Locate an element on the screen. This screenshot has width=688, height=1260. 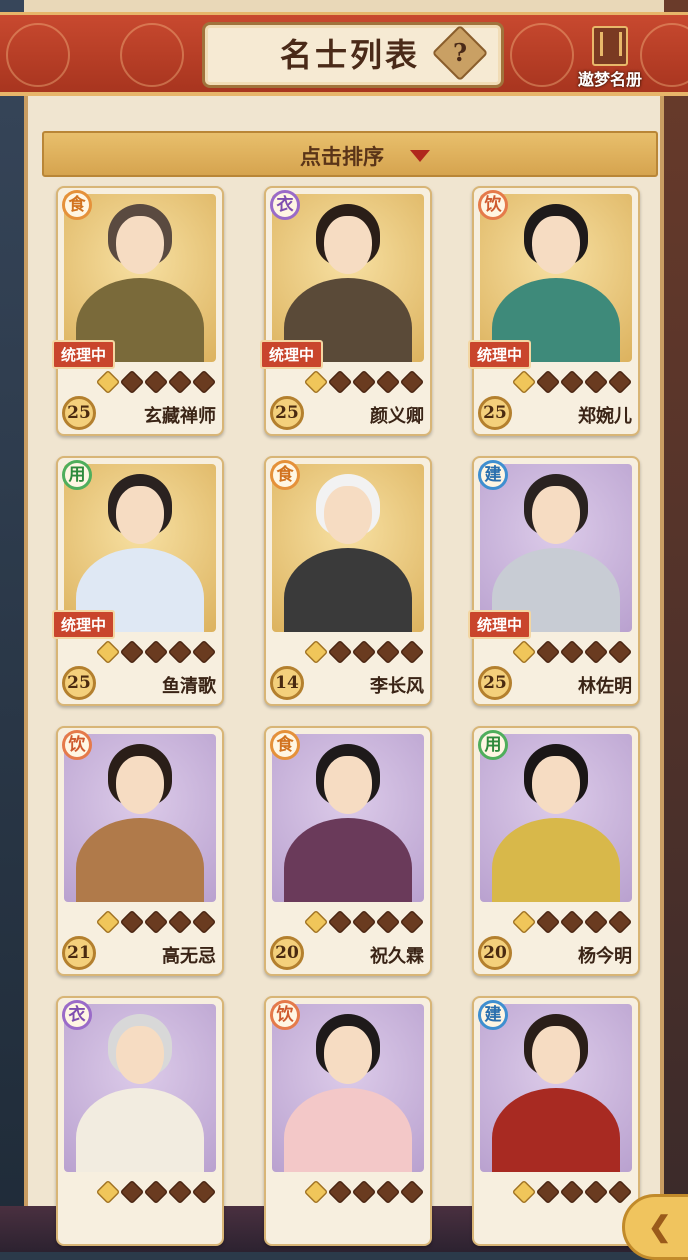
character-card: 食统理中 25 玄藏禅师 is located at coordinates (138, 311).